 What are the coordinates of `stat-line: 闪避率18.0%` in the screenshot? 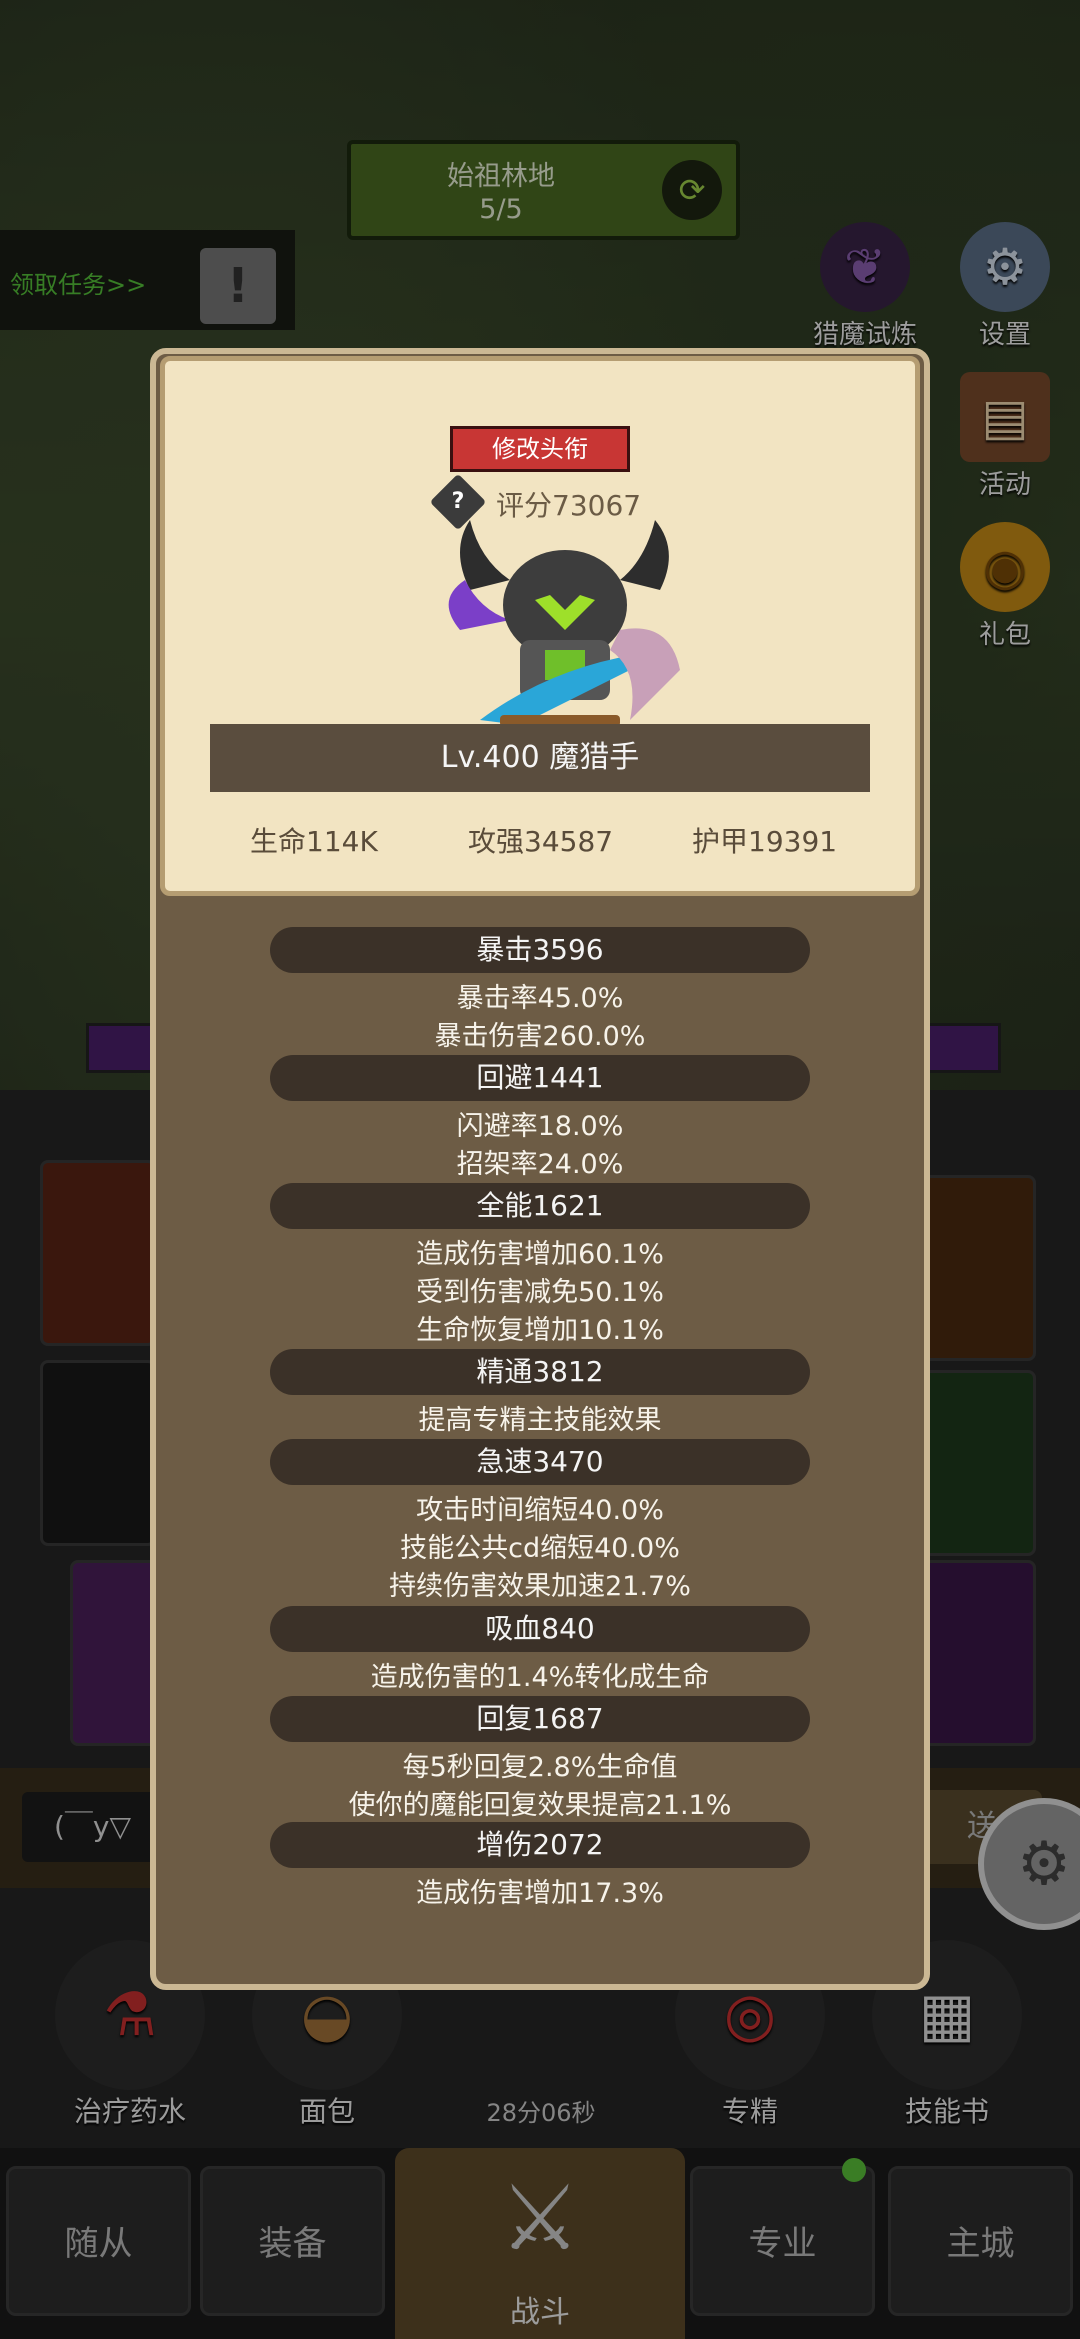 It's located at (540, 1126).